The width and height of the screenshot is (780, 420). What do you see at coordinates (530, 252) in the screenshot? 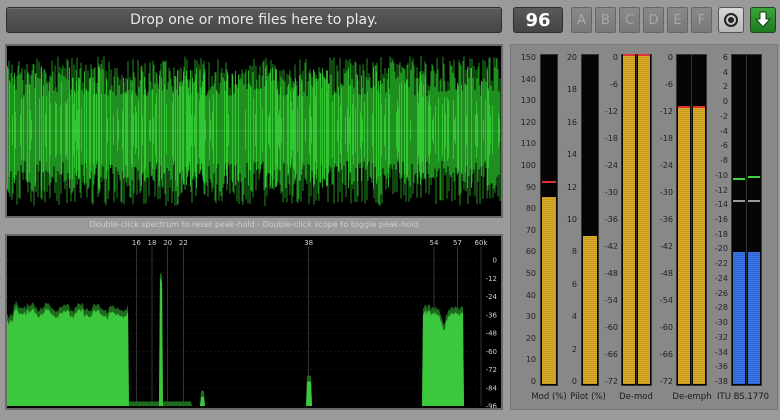
I see `meter-tick-label: 60` at bounding box center [530, 252].